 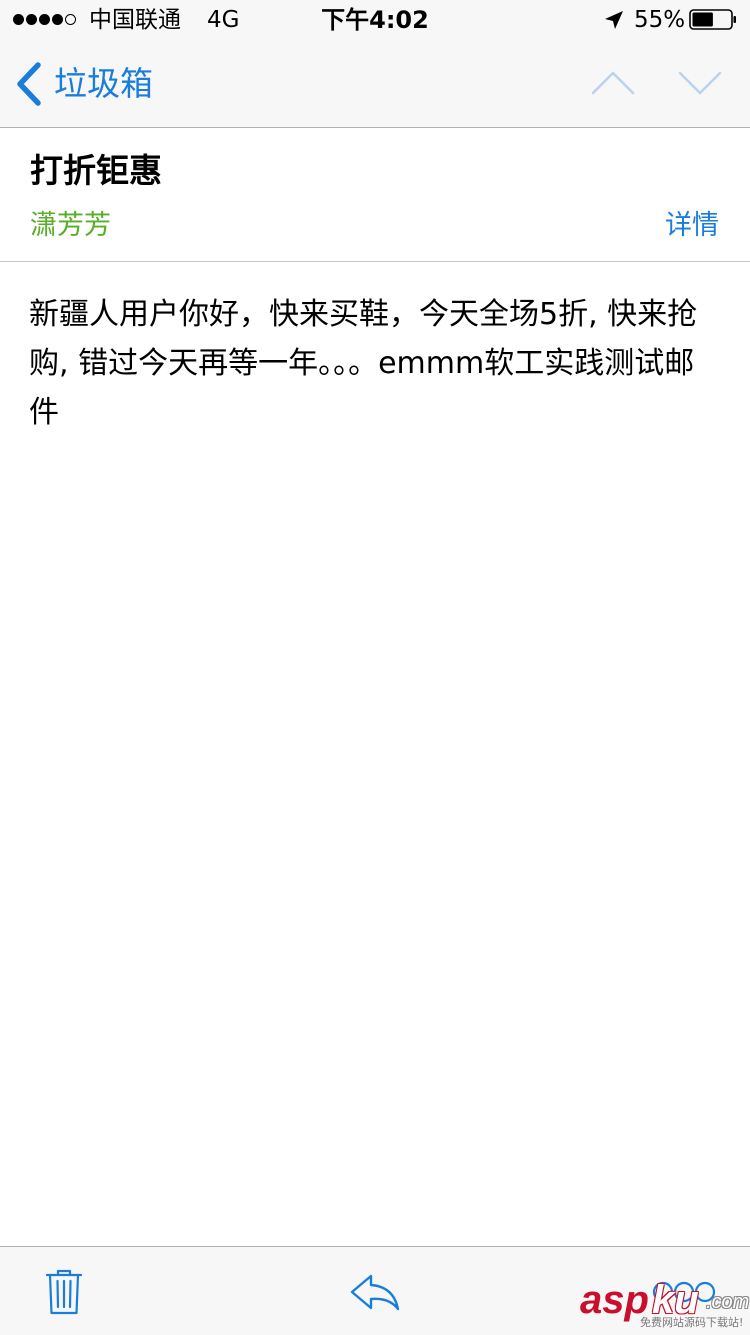 What do you see at coordinates (614, 20) in the screenshot?
I see `location-arrow-icon` at bounding box center [614, 20].